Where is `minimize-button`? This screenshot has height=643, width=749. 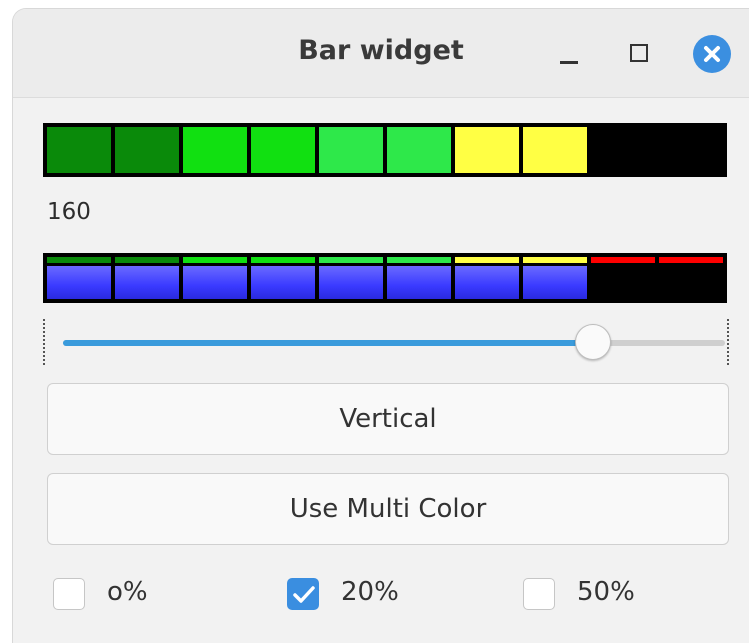 minimize-button is located at coordinates (569, 53).